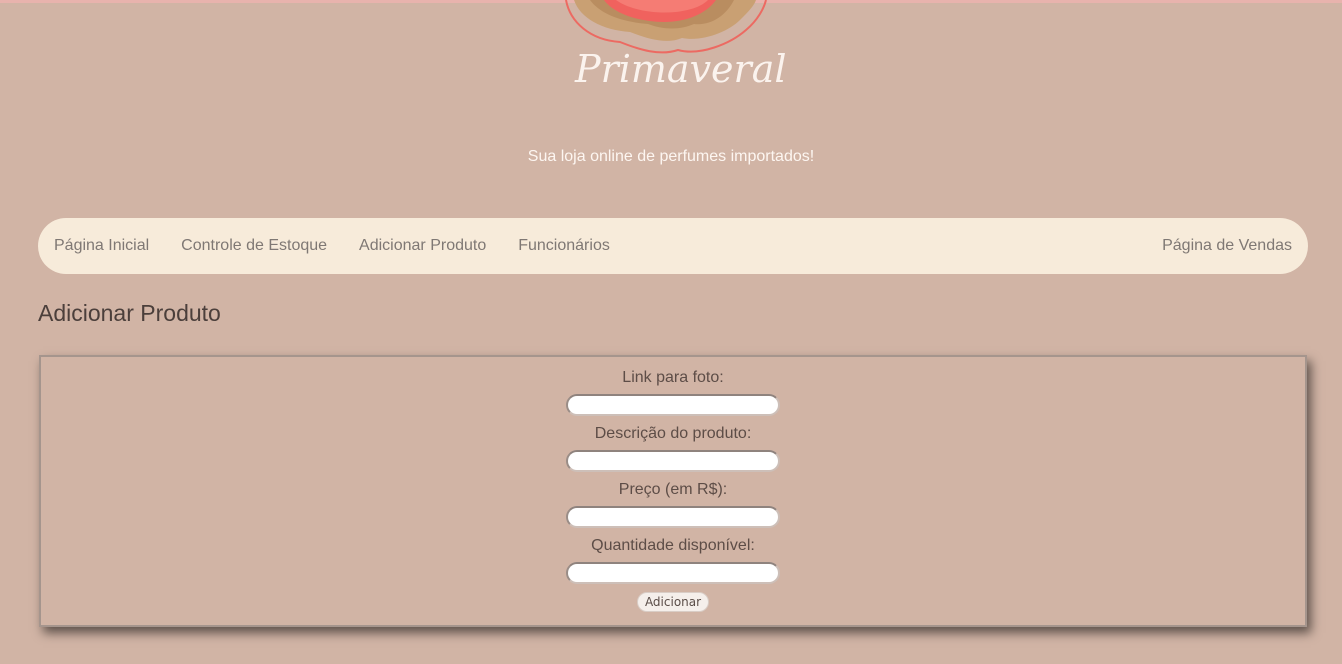 The height and width of the screenshot is (664, 1342). Describe the element at coordinates (254, 246) in the screenshot. I see `nav-item-stock-control: Controle de Estoque` at that location.